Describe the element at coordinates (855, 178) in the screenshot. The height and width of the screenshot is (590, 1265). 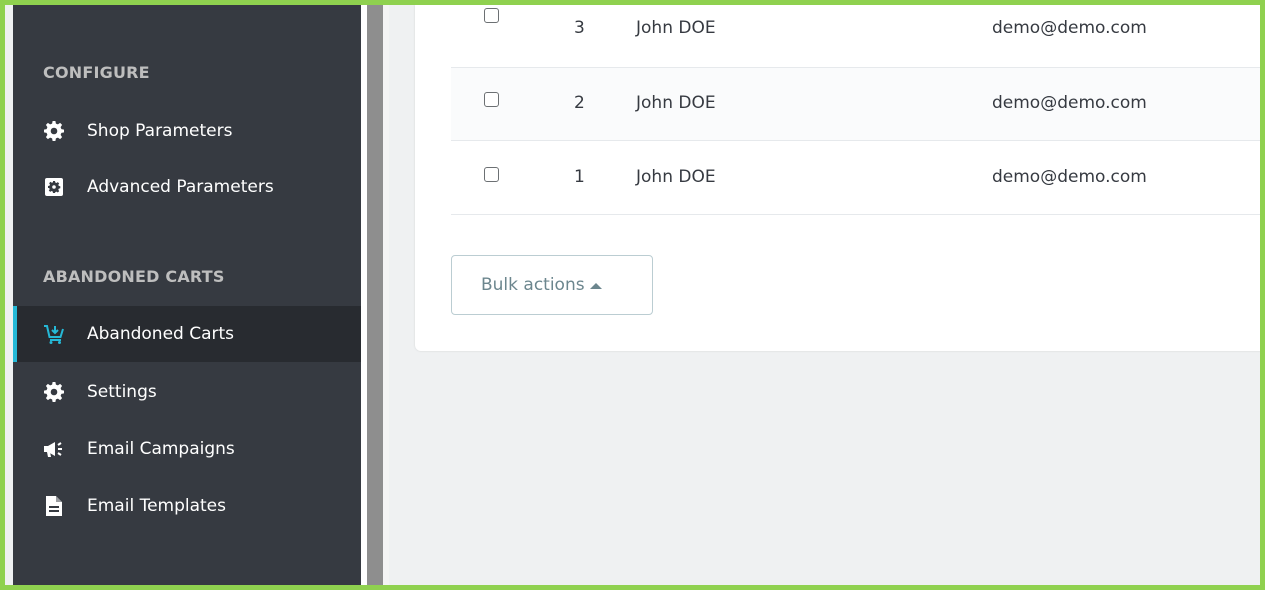
I see `table-row: 1 John DOE demo@demo.com` at that location.